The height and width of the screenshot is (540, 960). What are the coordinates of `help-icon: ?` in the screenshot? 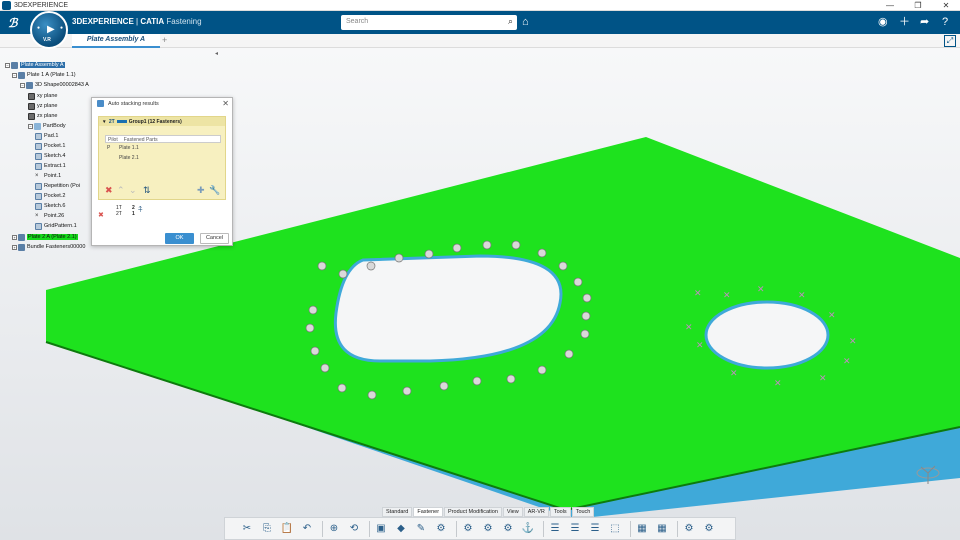 It's located at (945, 22).